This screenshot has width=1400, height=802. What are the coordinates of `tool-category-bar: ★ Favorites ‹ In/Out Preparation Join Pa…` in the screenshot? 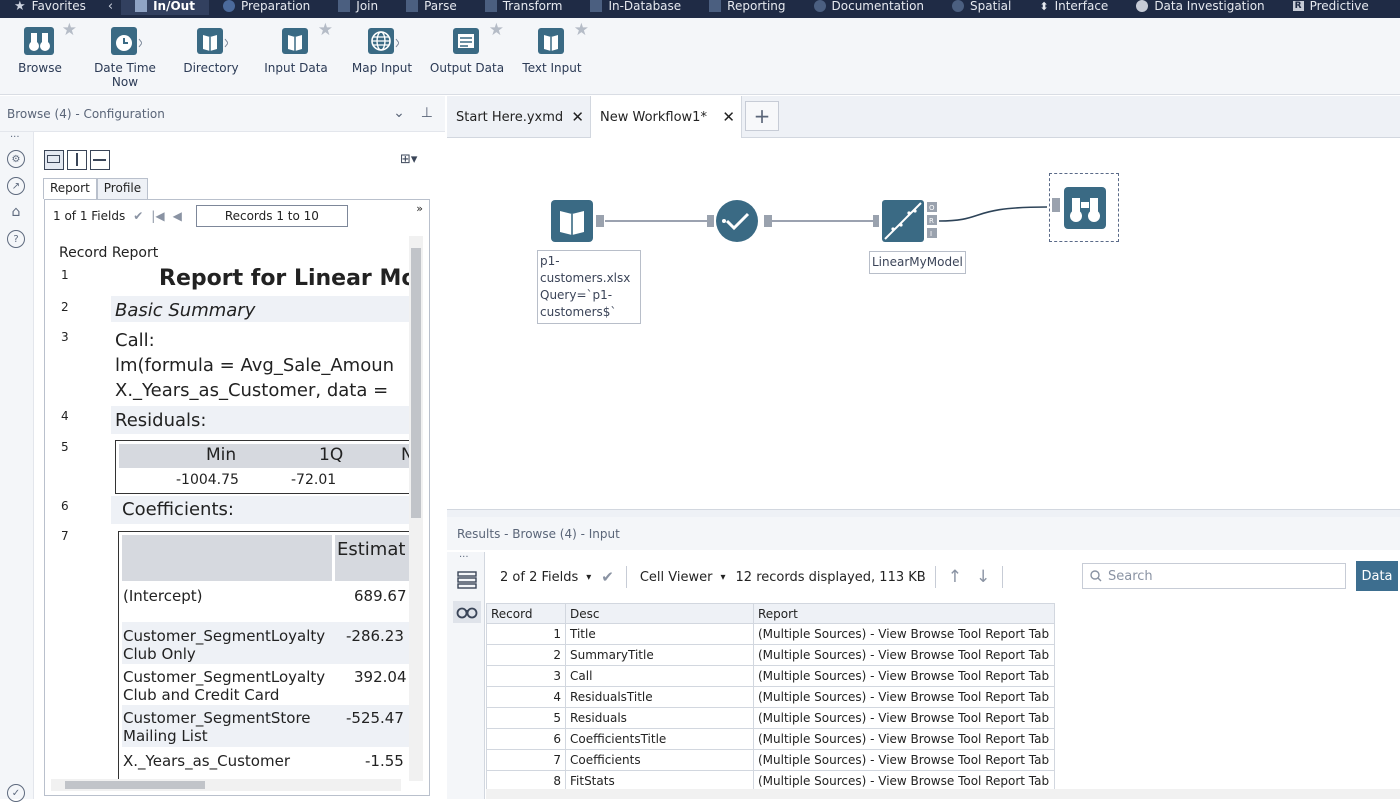 It's located at (700, 9).